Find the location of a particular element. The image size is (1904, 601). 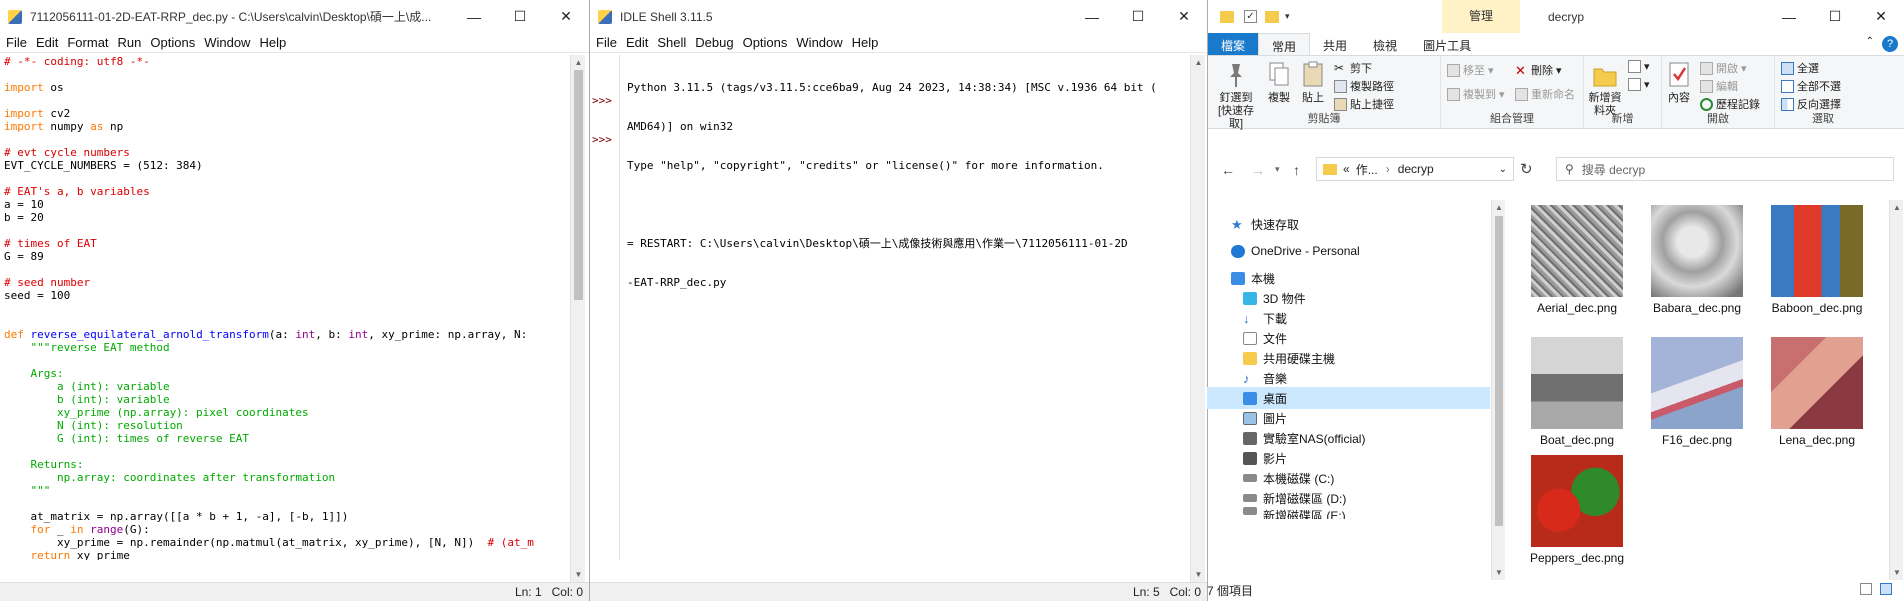

shell-scrollbar: ▲ ▼ is located at coordinates (1197, 318).